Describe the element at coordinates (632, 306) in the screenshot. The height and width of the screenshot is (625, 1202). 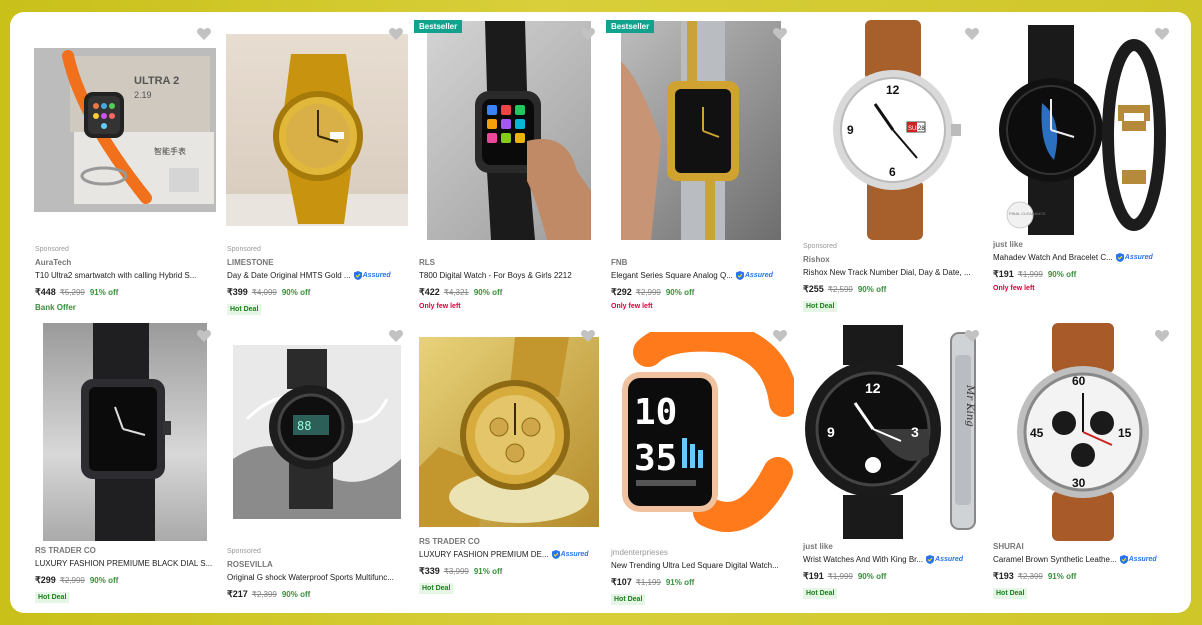
I see `few-left-label: Only few left` at that location.